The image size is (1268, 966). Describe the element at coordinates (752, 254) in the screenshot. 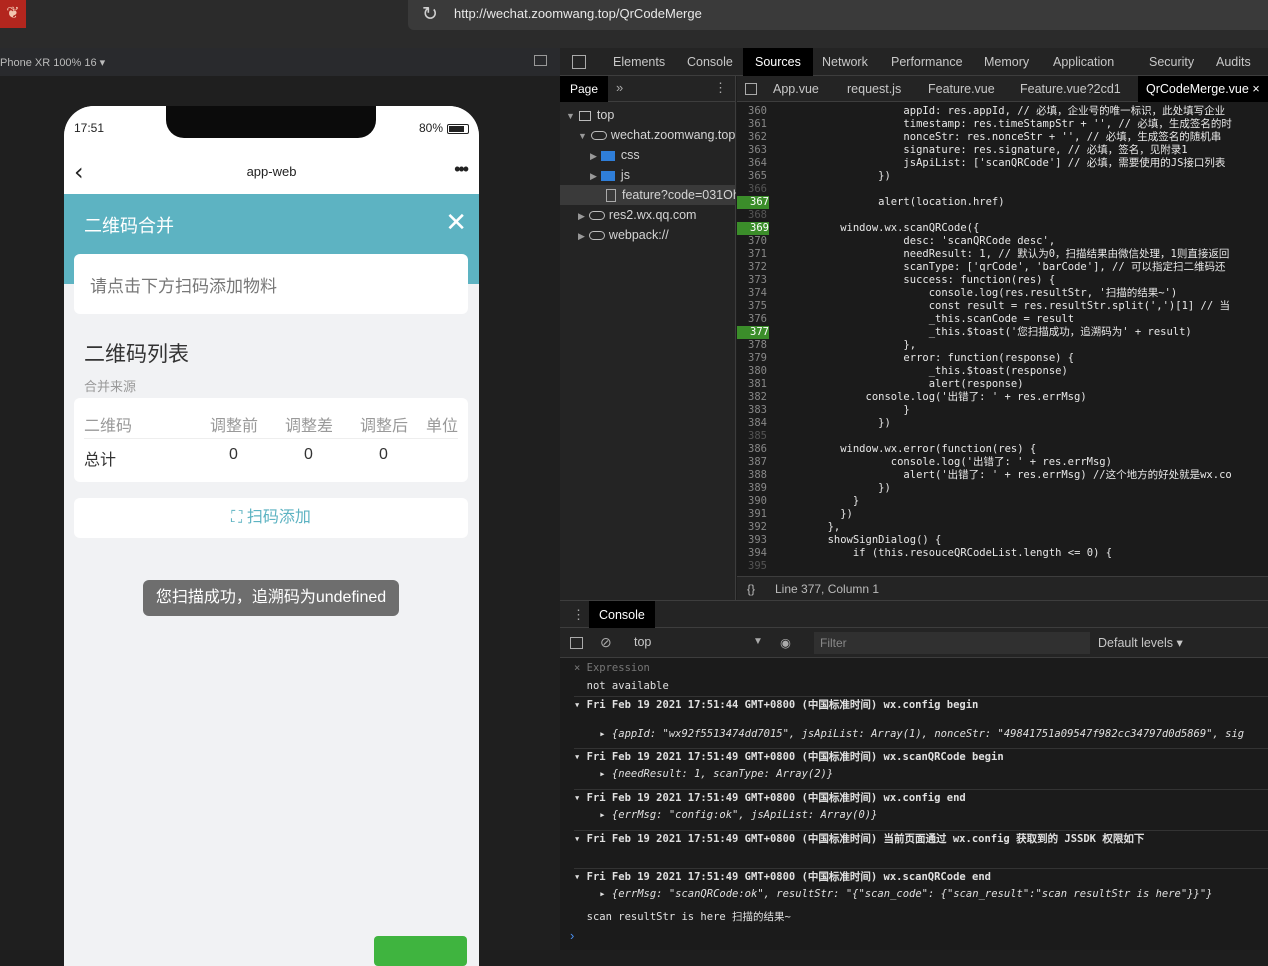

I see `line-number: 371` at that location.